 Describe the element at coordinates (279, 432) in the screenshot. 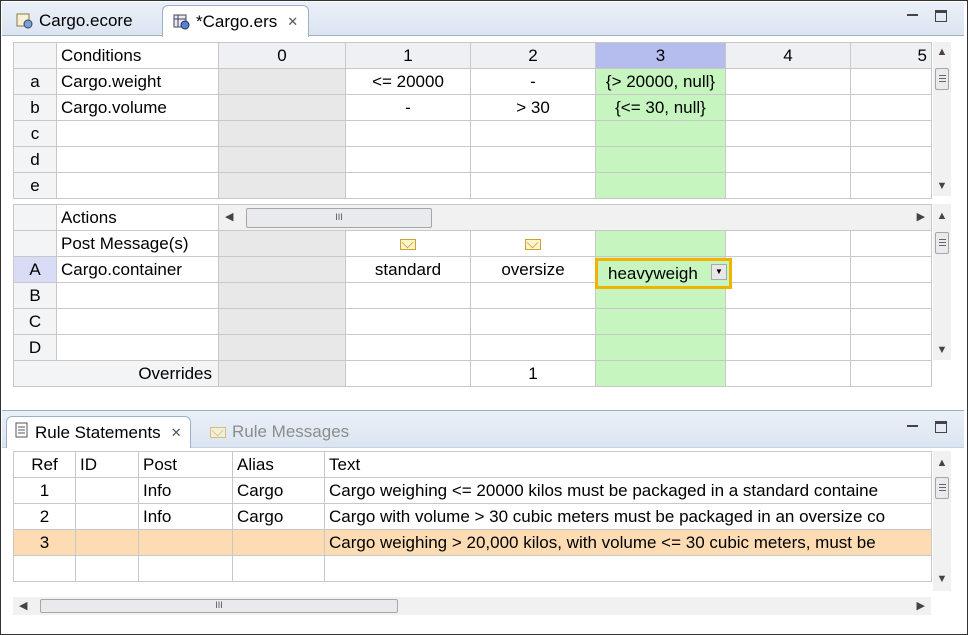

I see `tab-rule-messages: Rule Messages` at that location.